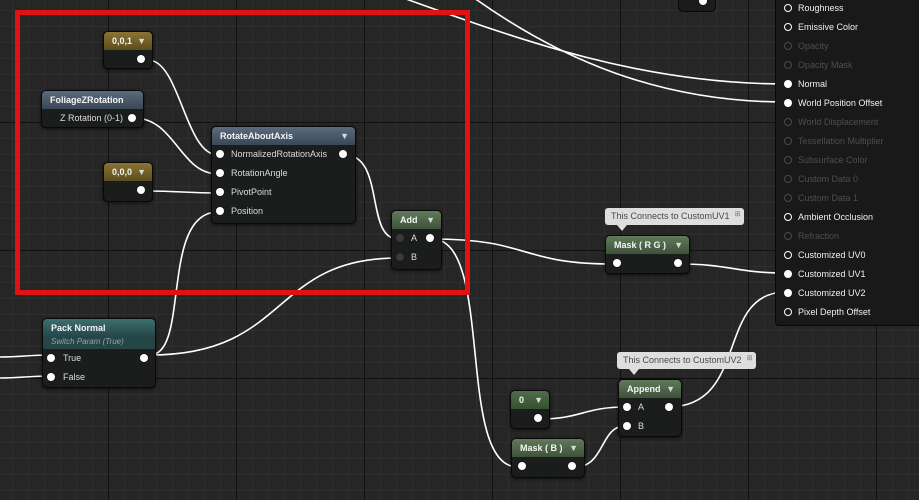  I want to click on comment-bubble-uv1: This Connects to CustomUV1 ⊞, so click(674, 218).